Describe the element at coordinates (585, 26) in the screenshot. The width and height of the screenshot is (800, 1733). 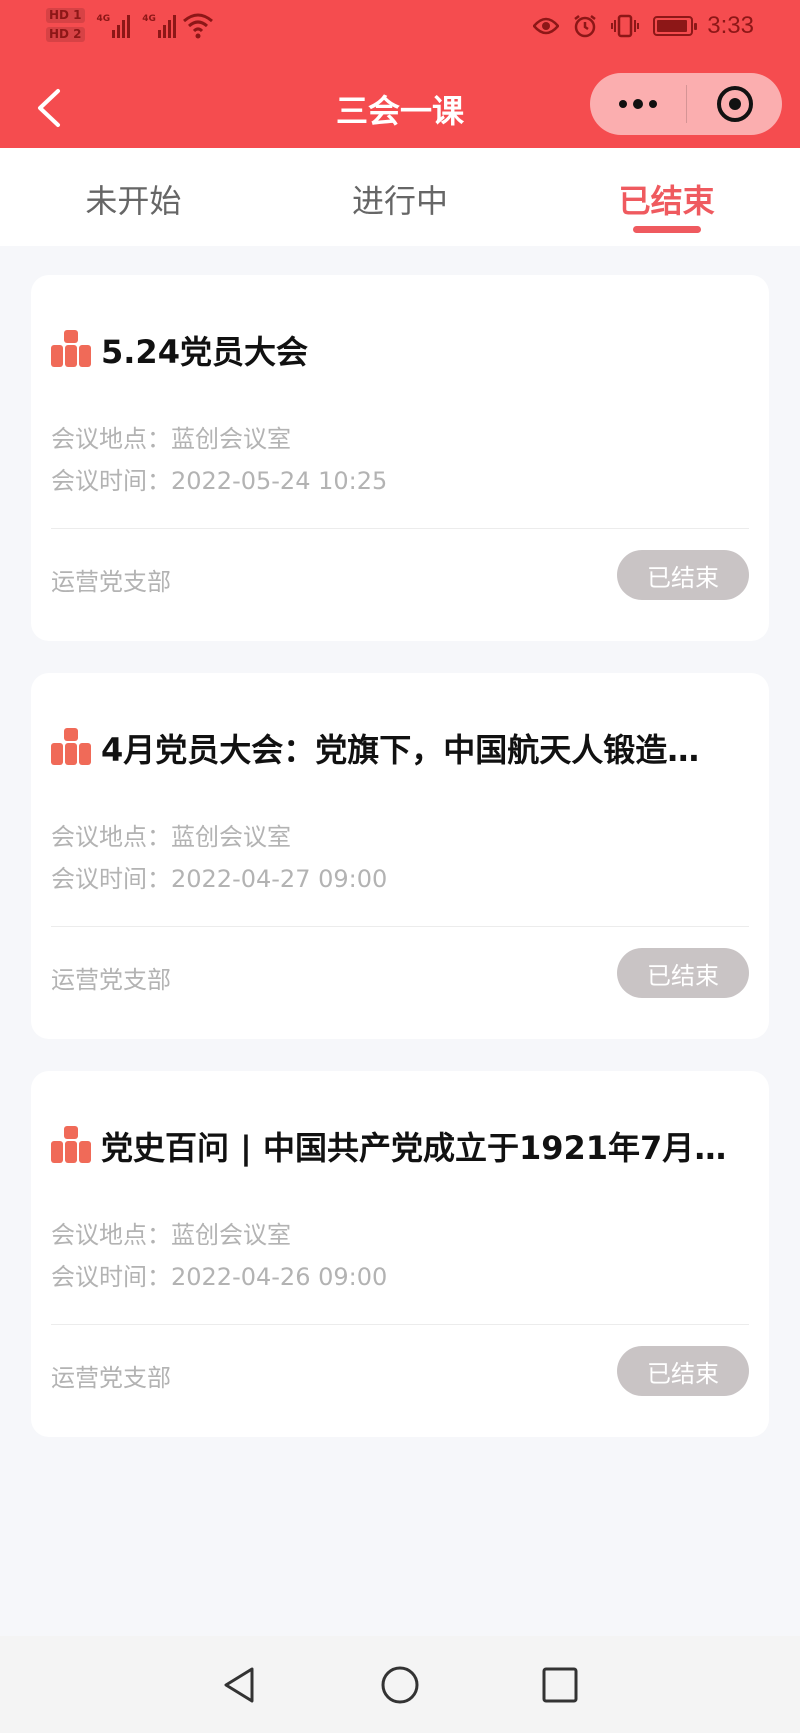
I see `alarm-icon` at that location.